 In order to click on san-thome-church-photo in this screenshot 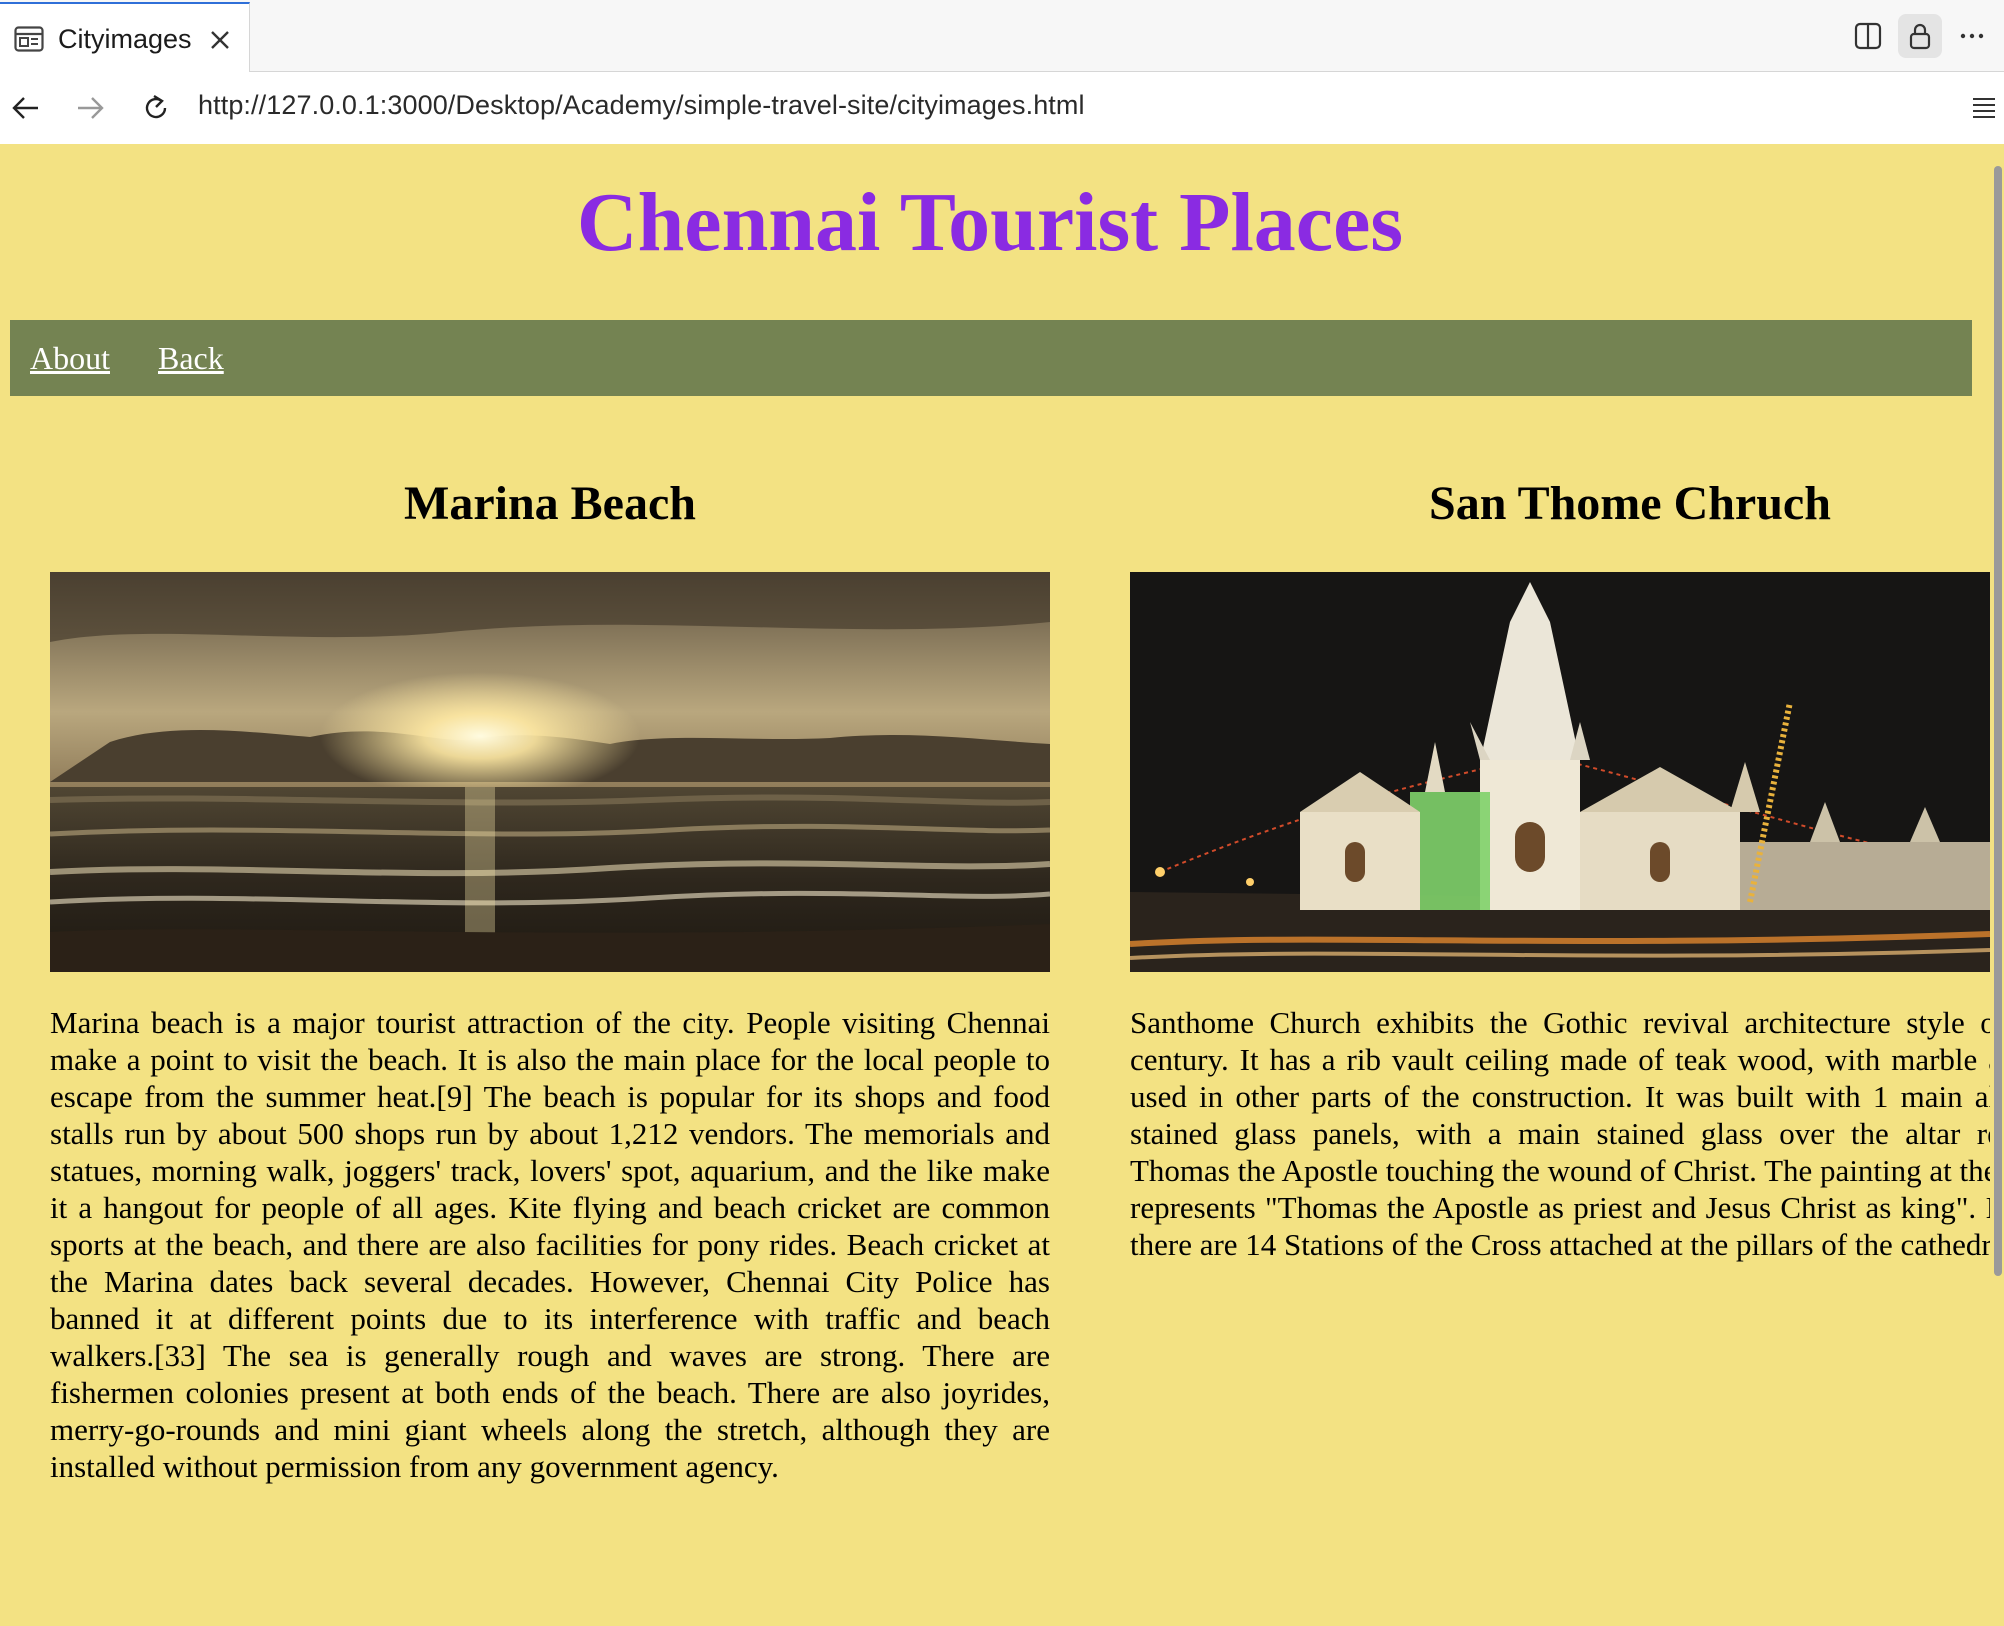, I will do `click(1560, 772)`.